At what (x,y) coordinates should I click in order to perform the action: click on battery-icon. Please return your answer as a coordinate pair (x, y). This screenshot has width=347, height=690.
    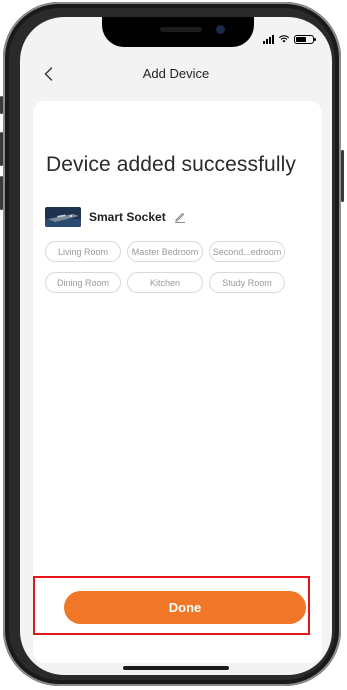
    Looking at the image, I should click on (305, 39).